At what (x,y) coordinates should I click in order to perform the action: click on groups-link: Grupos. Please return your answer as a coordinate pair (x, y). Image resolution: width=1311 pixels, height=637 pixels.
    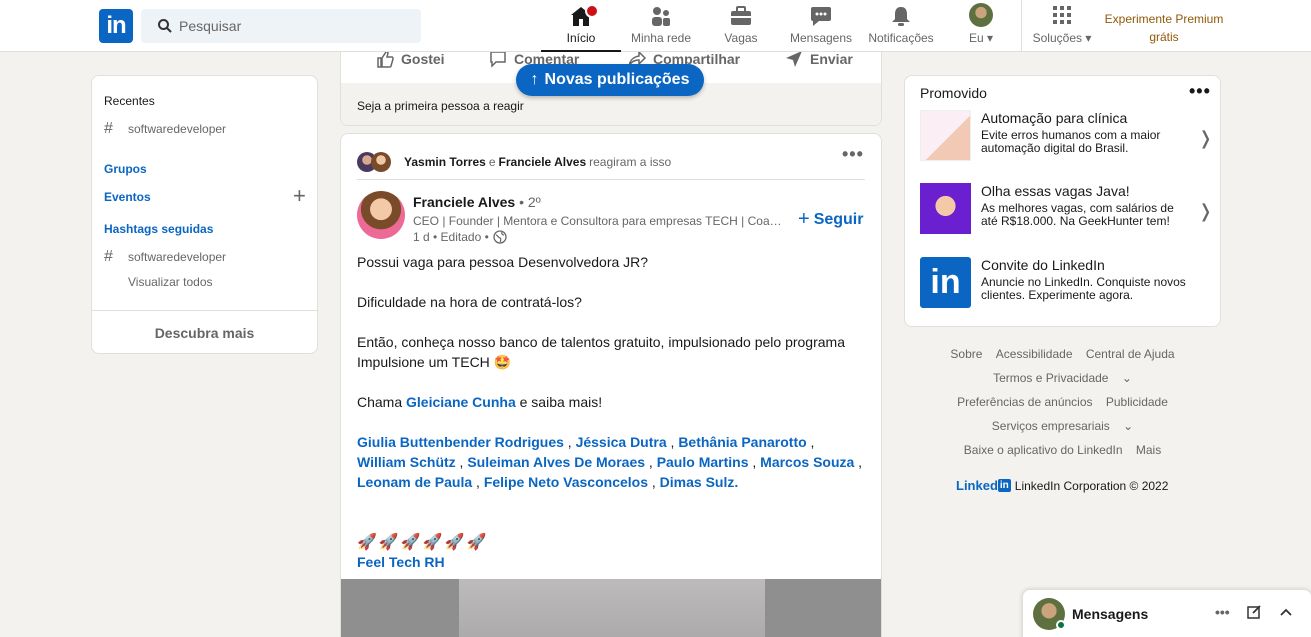
    Looking at the image, I should click on (125, 169).